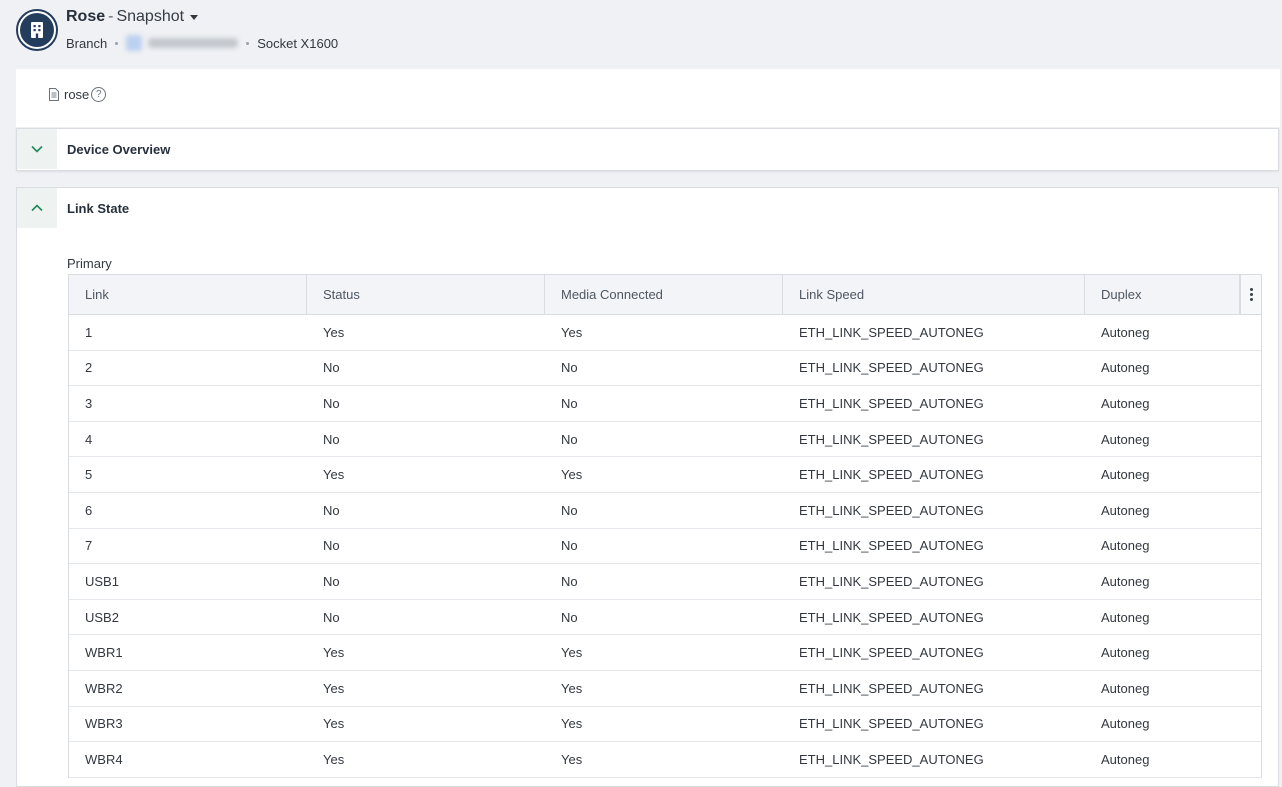 The width and height of the screenshot is (1282, 787). What do you see at coordinates (102, 617) in the screenshot?
I see `cell-link: USB2` at bounding box center [102, 617].